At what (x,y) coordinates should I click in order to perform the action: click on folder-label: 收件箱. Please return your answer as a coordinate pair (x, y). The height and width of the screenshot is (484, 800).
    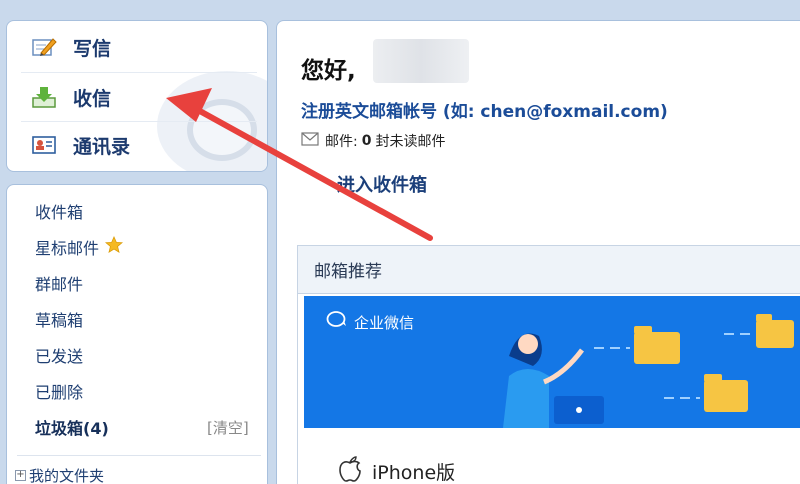
    Looking at the image, I should click on (59, 212).